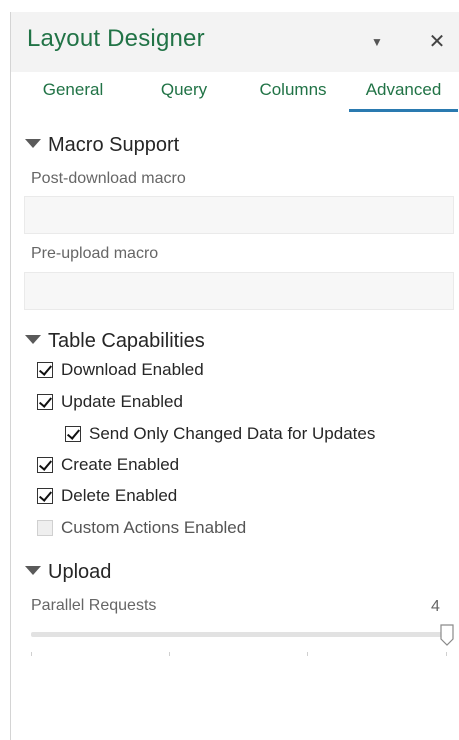 This screenshot has height=740, width=459. Describe the element at coordinates (377, 42) in the screenshot. I see `caret-down-icon: ▼` at that location.